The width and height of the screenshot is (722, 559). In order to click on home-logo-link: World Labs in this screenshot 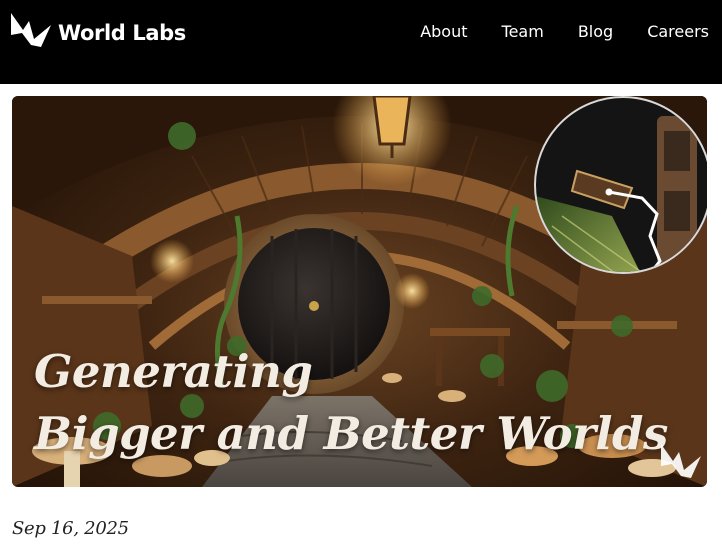, I will do `click(98, 29)`.